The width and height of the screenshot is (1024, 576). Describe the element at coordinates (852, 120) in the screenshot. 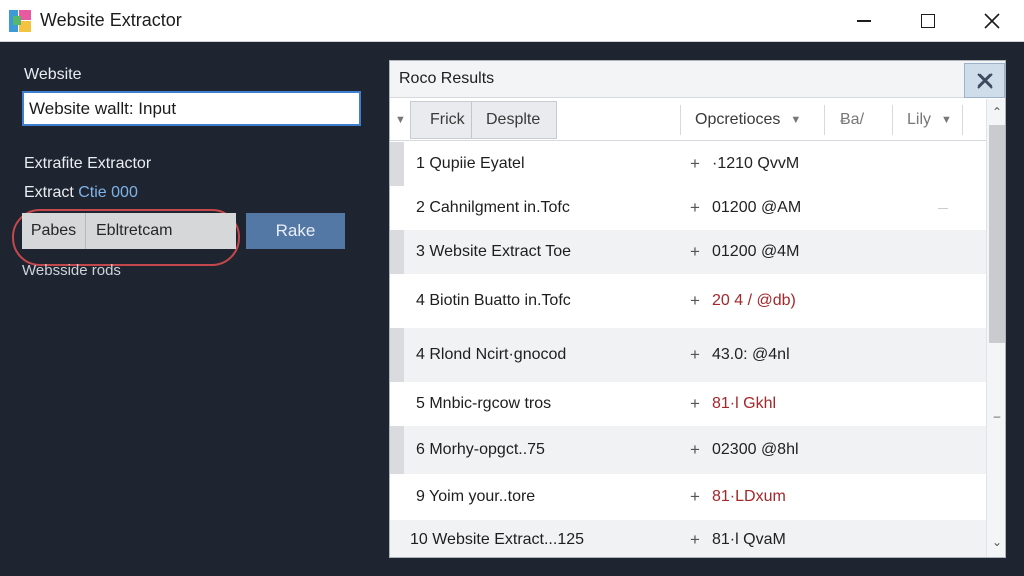

I see `column-ba: Ƀa/` at that location.